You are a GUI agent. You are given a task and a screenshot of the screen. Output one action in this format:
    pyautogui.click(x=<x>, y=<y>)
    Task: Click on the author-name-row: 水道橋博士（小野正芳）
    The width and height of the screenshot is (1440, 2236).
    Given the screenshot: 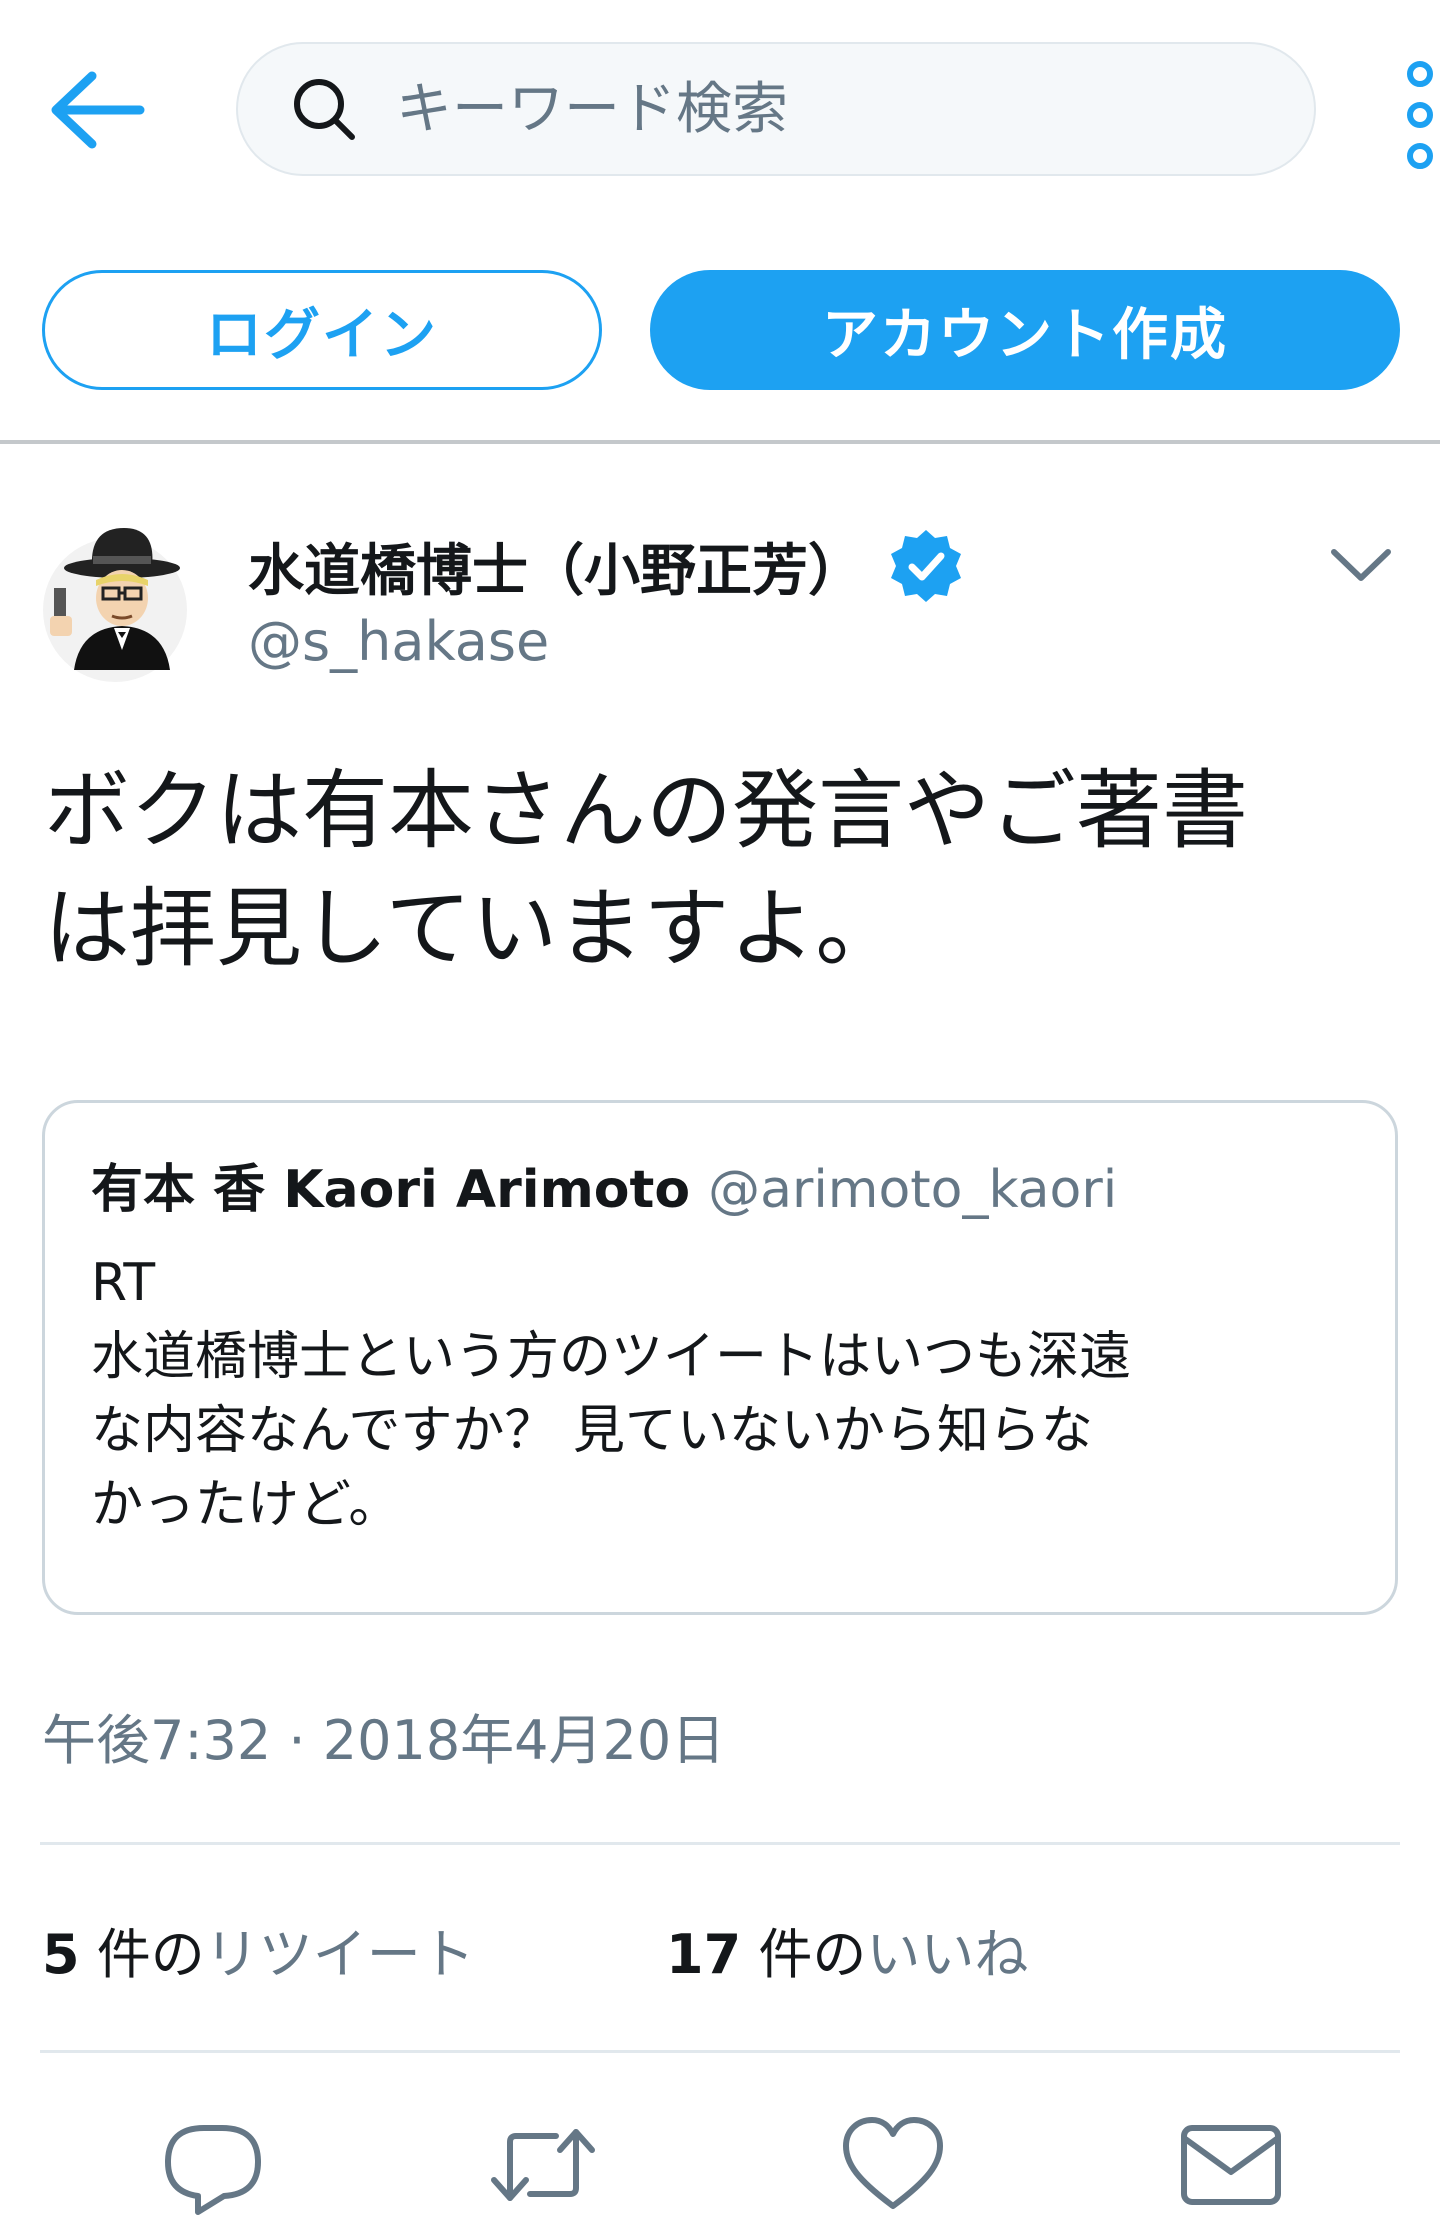 What is the action you would take?
    pyautogui.click(x=606, y=566)
    